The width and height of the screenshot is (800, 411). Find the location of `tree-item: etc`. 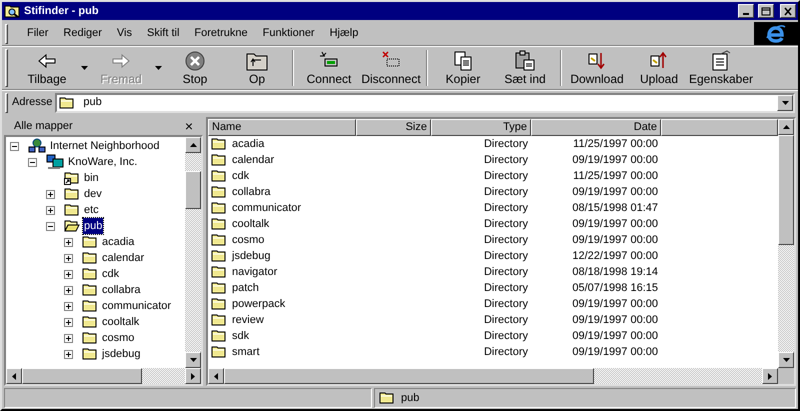

tree-item: etc is located at coordinates (91, 210).